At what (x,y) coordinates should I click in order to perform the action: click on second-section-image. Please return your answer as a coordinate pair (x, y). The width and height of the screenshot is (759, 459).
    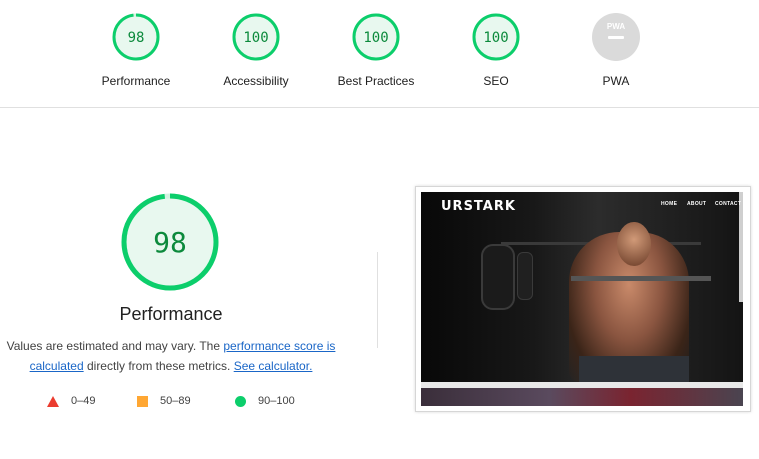
    Looking at the image, I should click on (582, 397).